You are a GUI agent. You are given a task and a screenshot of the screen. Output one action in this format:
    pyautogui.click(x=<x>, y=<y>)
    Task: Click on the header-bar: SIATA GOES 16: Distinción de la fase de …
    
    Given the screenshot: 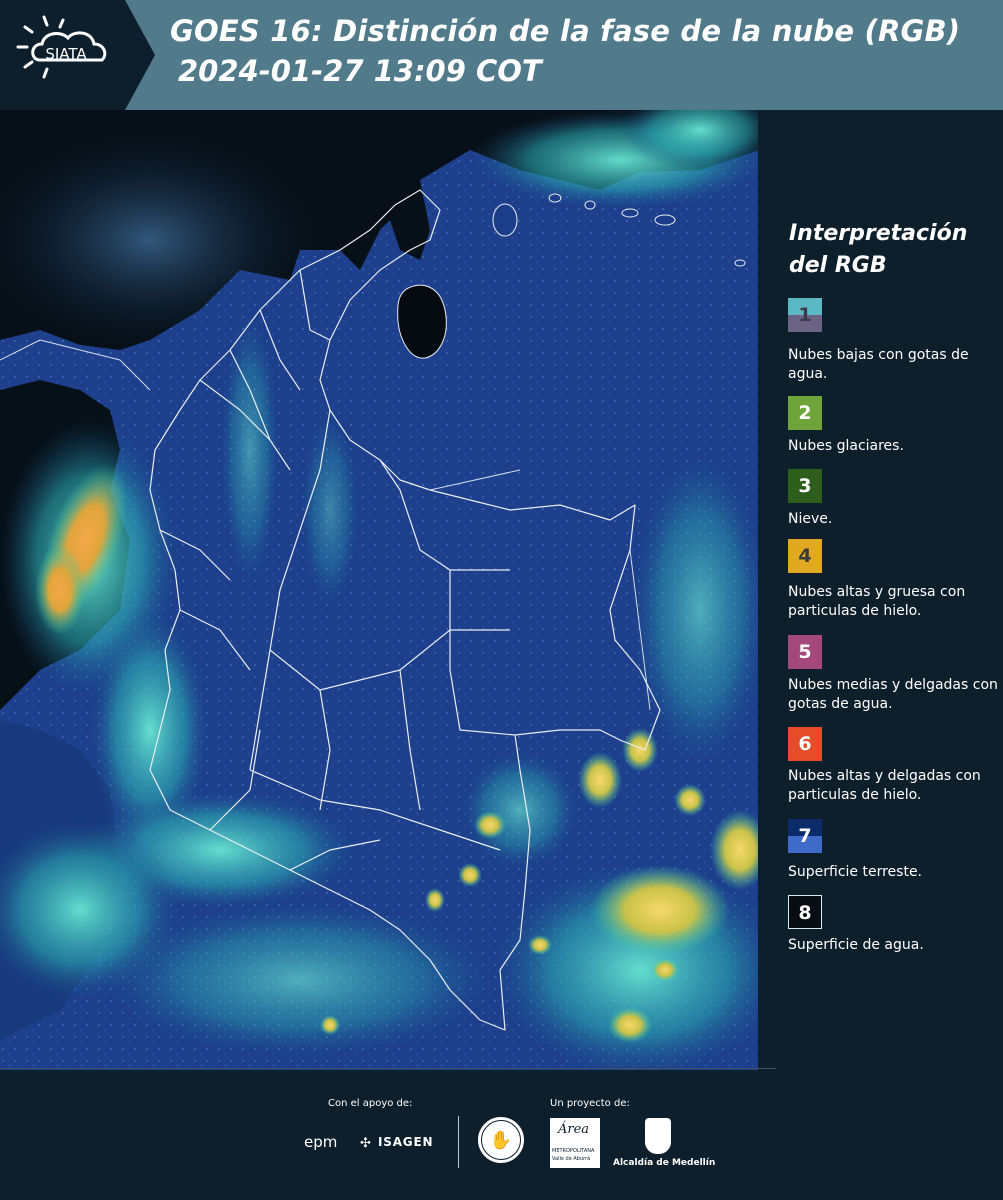 What is the action you would take?
    pyautogui.click(x=501, y=55)
    